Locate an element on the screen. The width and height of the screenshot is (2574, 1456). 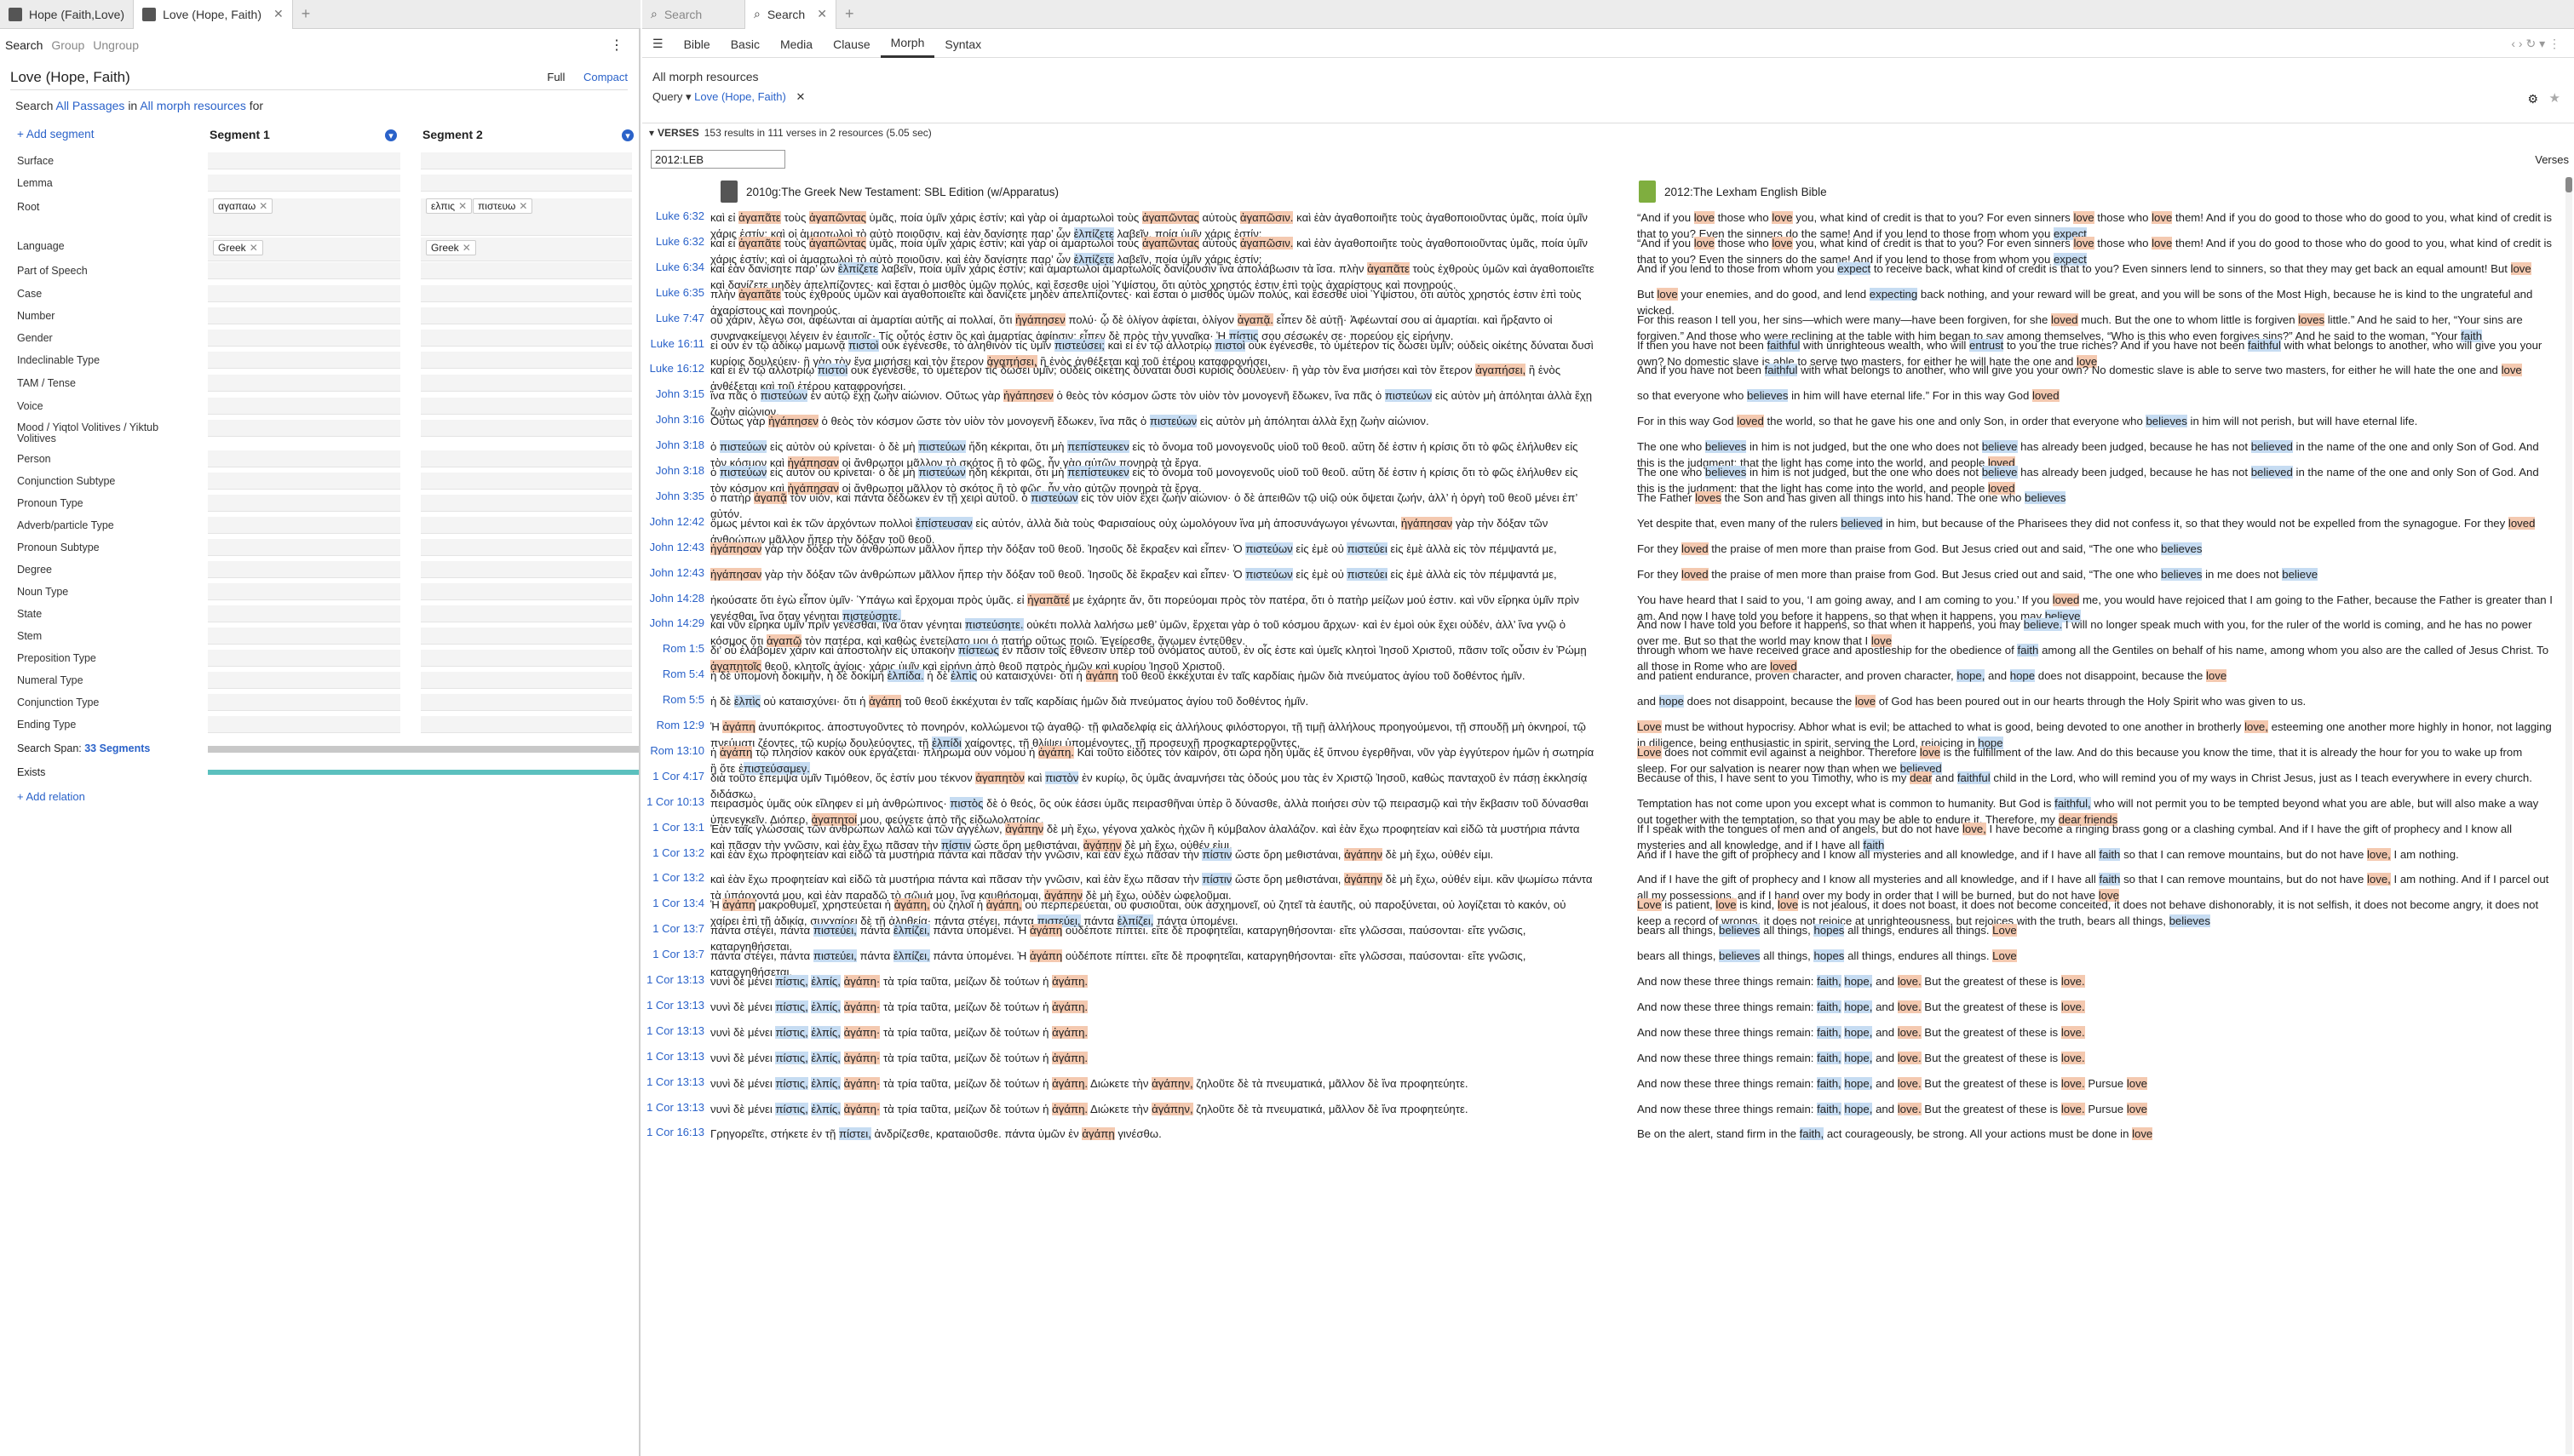
search-span-value: 33 Segments is located at coordinates (117, 748).